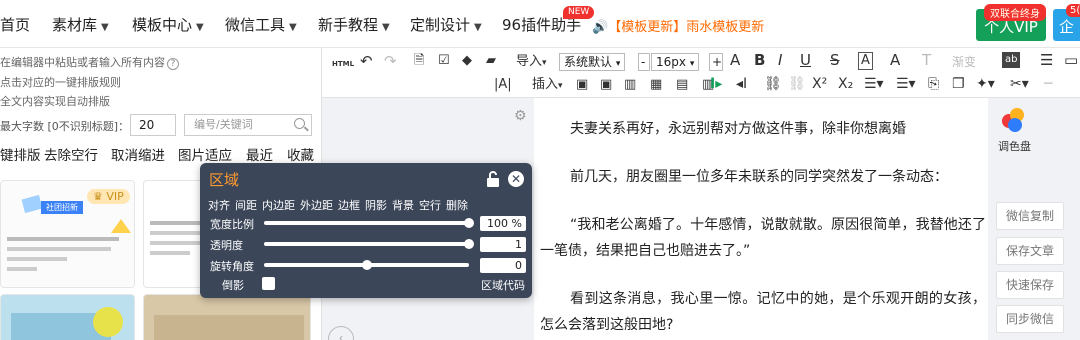 This screenshot has width=1080, height=340. Describe the element at coordinates (523, 117) in the screenshot. I see `gear-icon: ⚙` at that location.